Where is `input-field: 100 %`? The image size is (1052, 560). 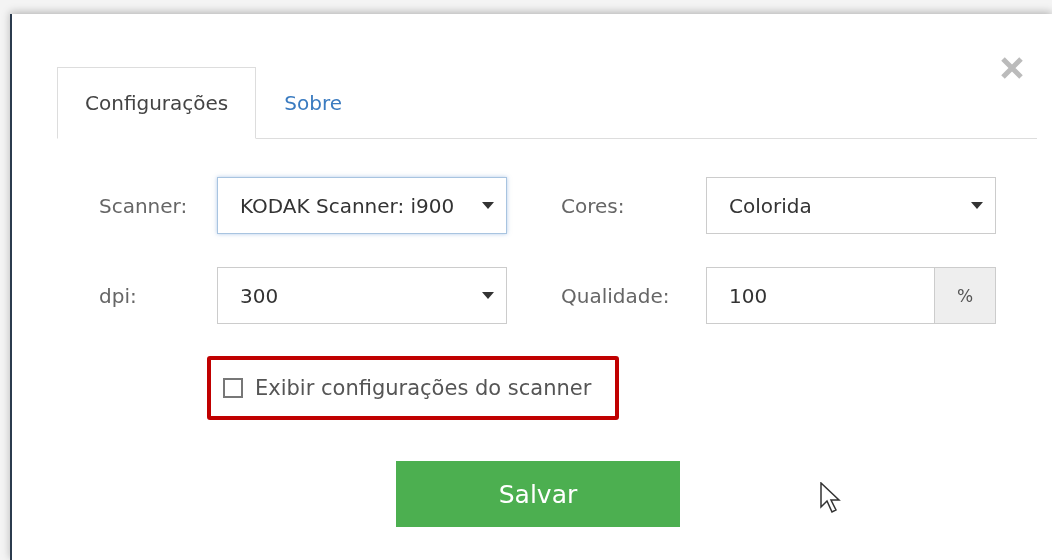 input-field: 100 % is located at coordinates (851, 295).